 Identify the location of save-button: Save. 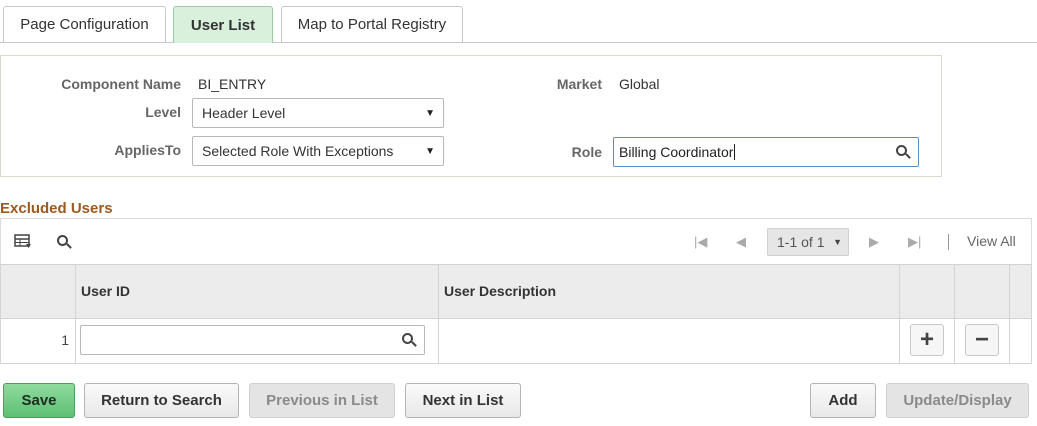
(39, 400).